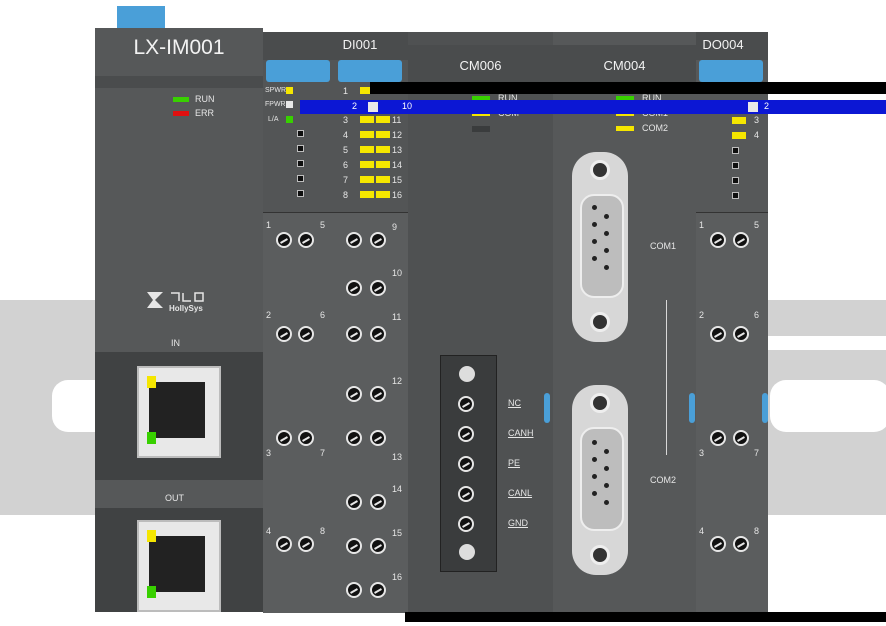 This screenshot has height=626, width=886. I want to click on db9-com2-port, so click(600, 480).